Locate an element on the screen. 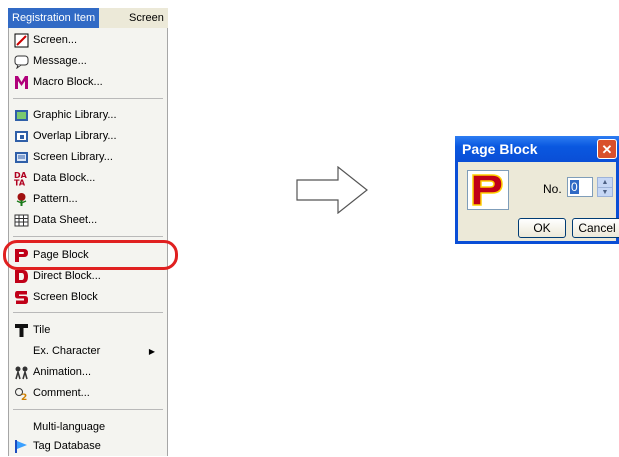 The height and width of the screenshot is (457, 619). menu-registration-item: Registration Item is located at coordinates (54, 18).